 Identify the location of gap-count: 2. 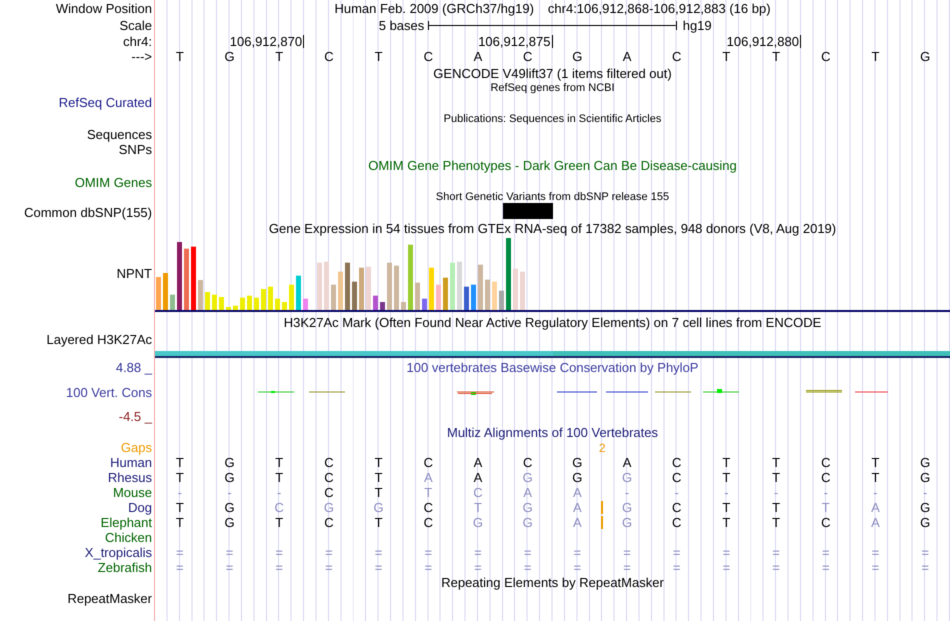
(602, 447).